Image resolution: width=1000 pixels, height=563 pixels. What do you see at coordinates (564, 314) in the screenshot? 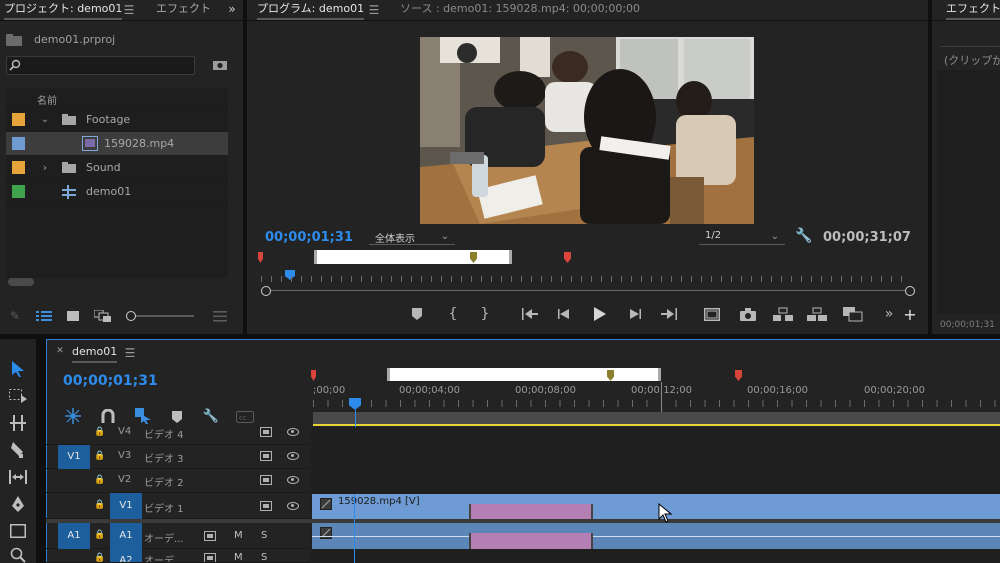
I see `step-back-button` at bounding box center [564, 314].